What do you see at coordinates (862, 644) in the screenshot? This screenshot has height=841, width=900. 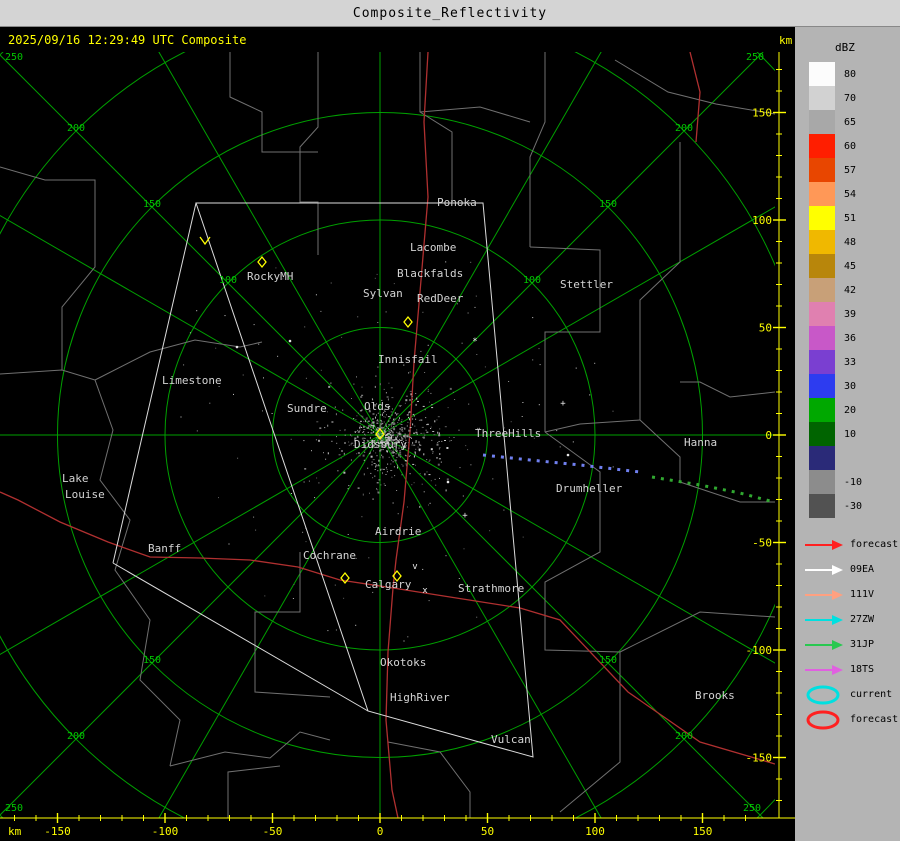 I see `legend-label: 31JP` at bounding box center [862, 644].